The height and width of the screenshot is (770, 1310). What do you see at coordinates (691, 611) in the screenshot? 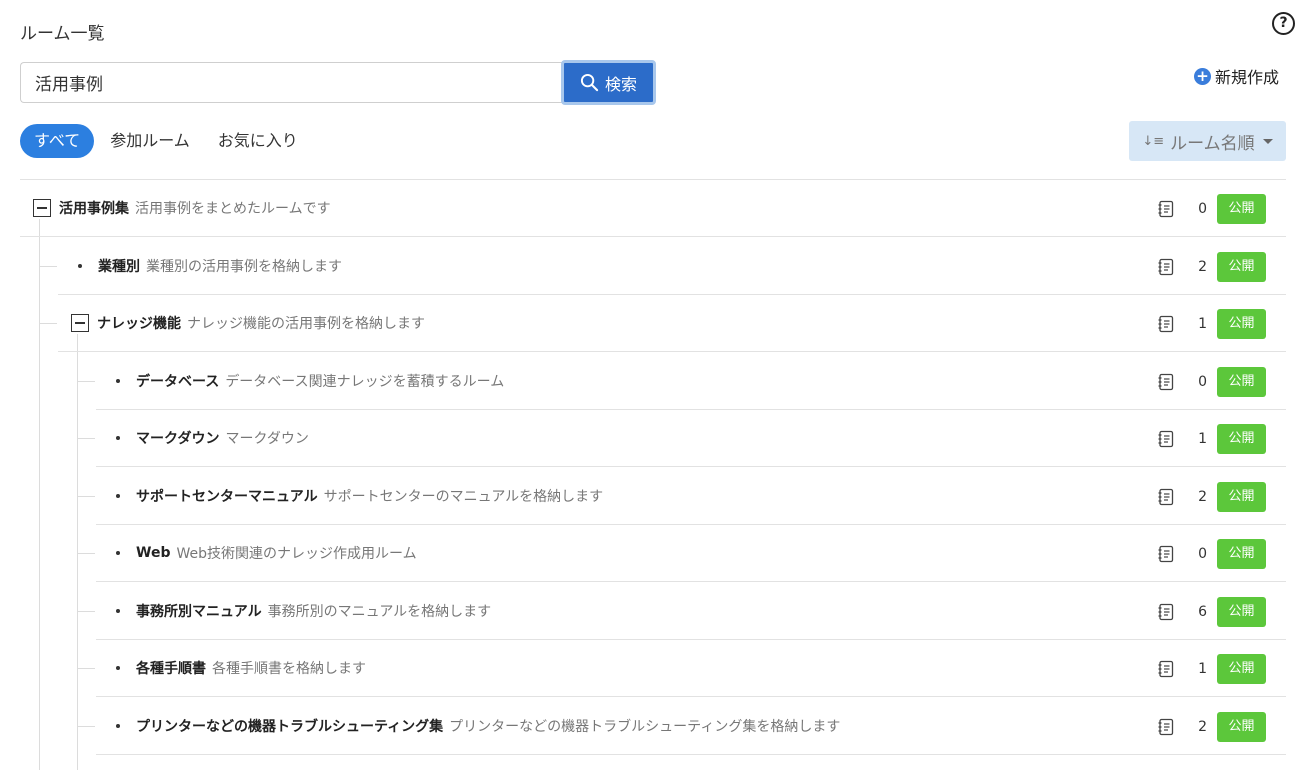
I see `room-row: 事務所別マニュアル 事務所別のマニュアルを格納します 6 公開` at bounding box center [691, 611].